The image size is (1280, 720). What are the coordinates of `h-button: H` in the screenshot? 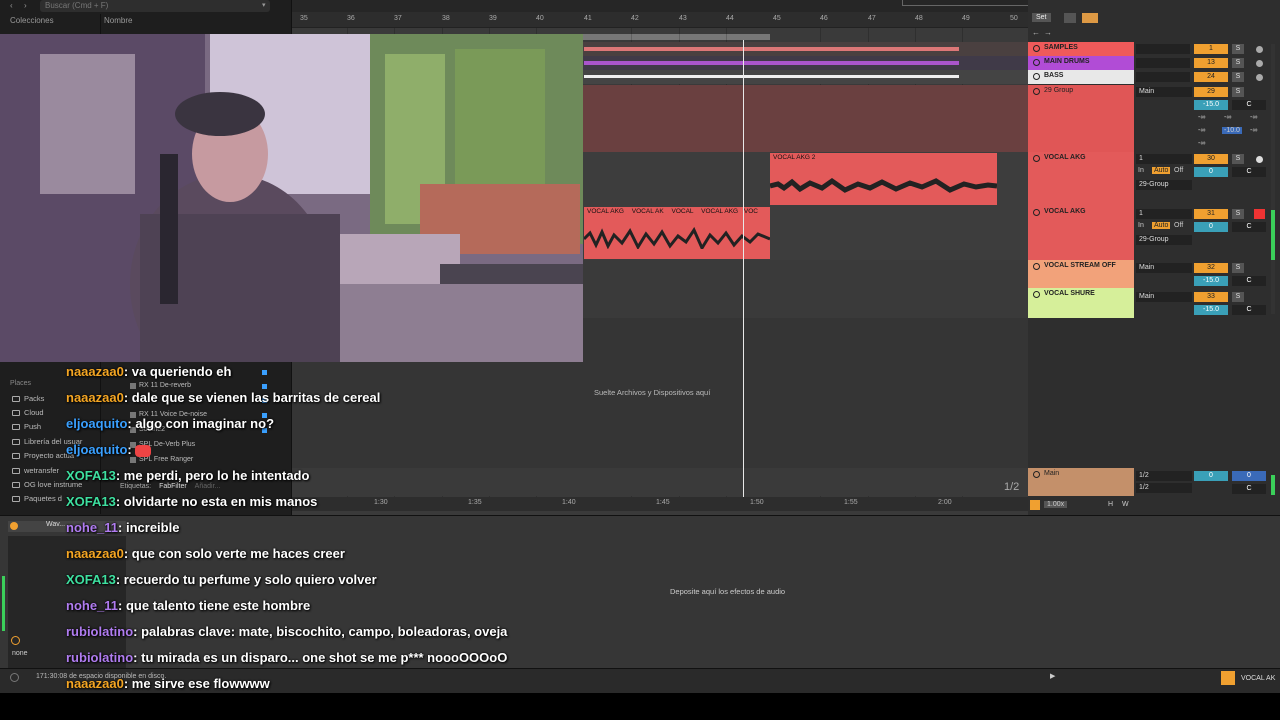 It's located at (1110, 504).